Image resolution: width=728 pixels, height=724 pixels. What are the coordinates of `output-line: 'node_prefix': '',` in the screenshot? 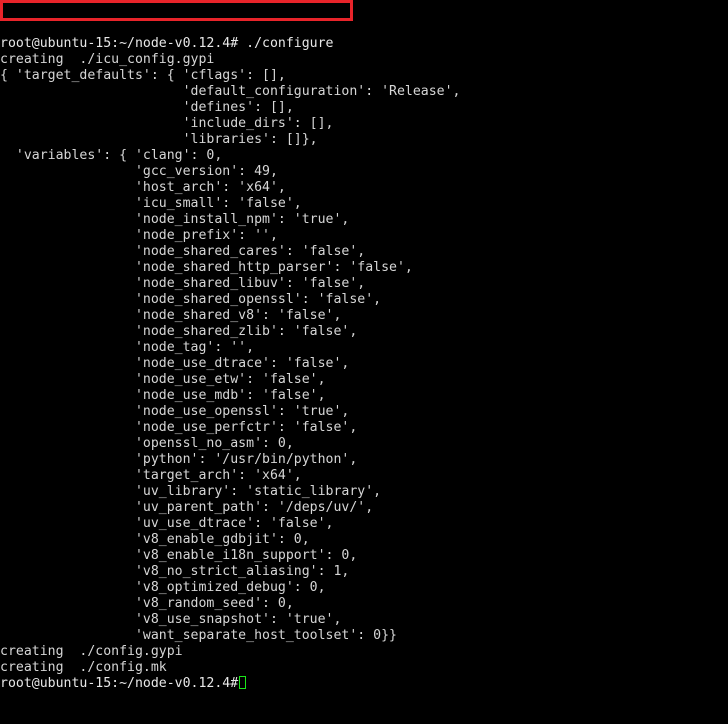 It's located at (139, 235).